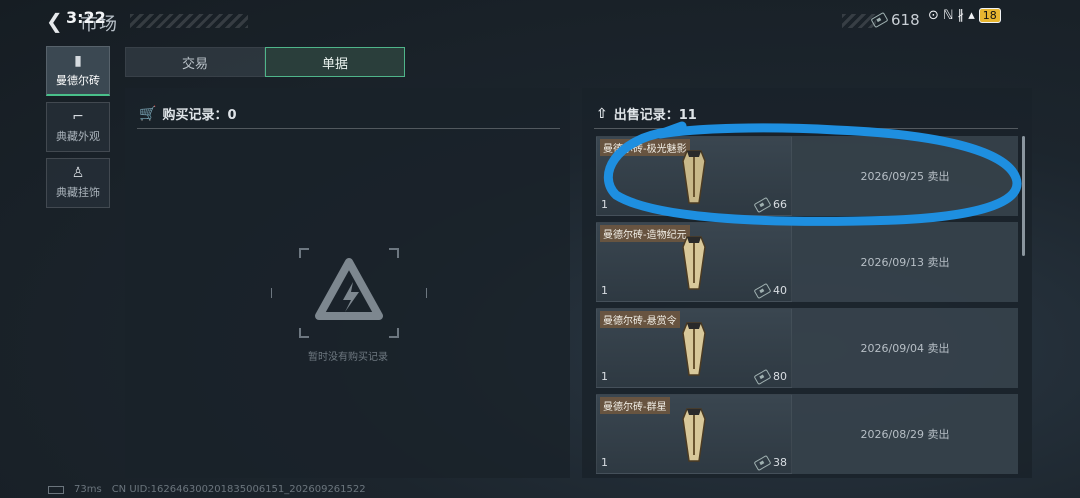 This screenshot has height=498, width=1080. What do you see at coordinates (989, 15) in the screenshot?
I see `battery-icon: 18` at bounding box center [989, 15].